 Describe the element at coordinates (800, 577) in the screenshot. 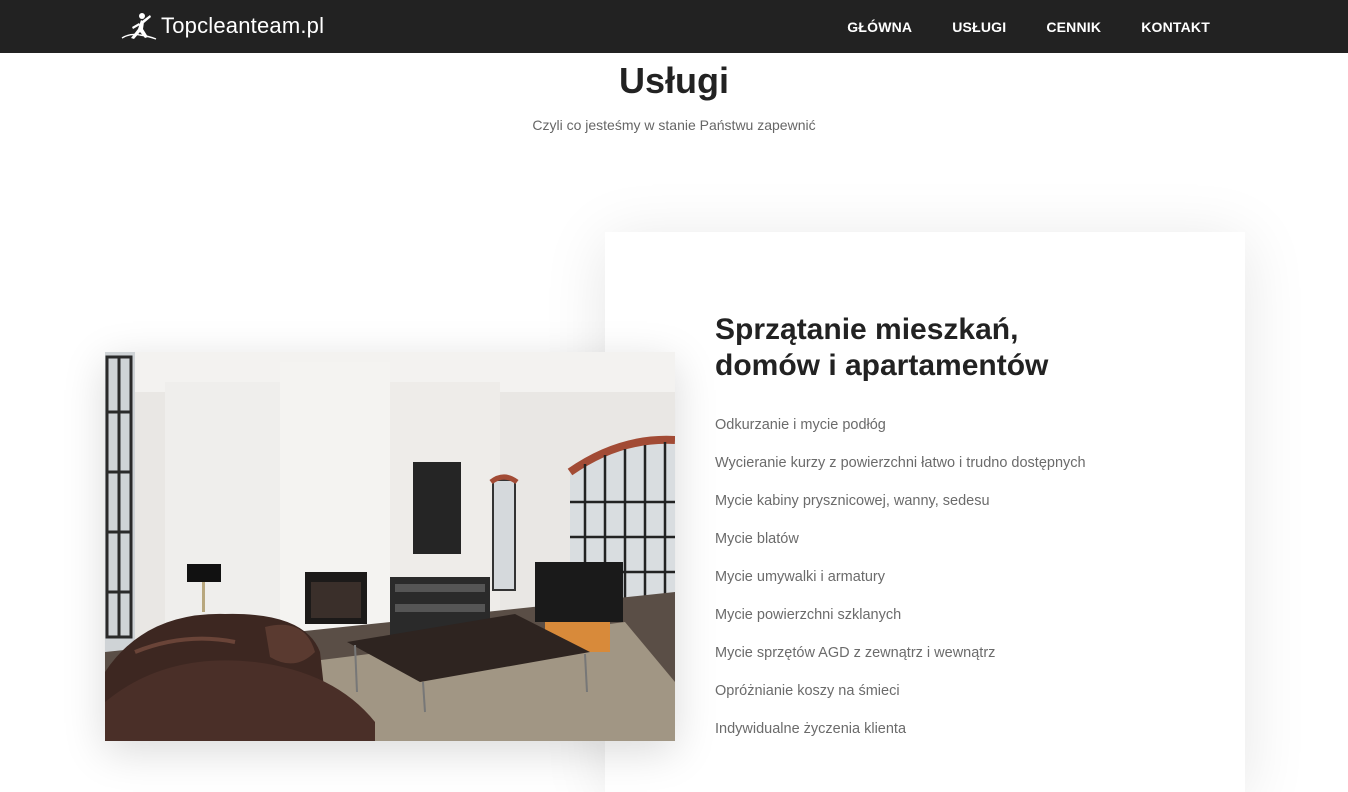

I see `service-item: Mycie umywalki i armatury` at that location.